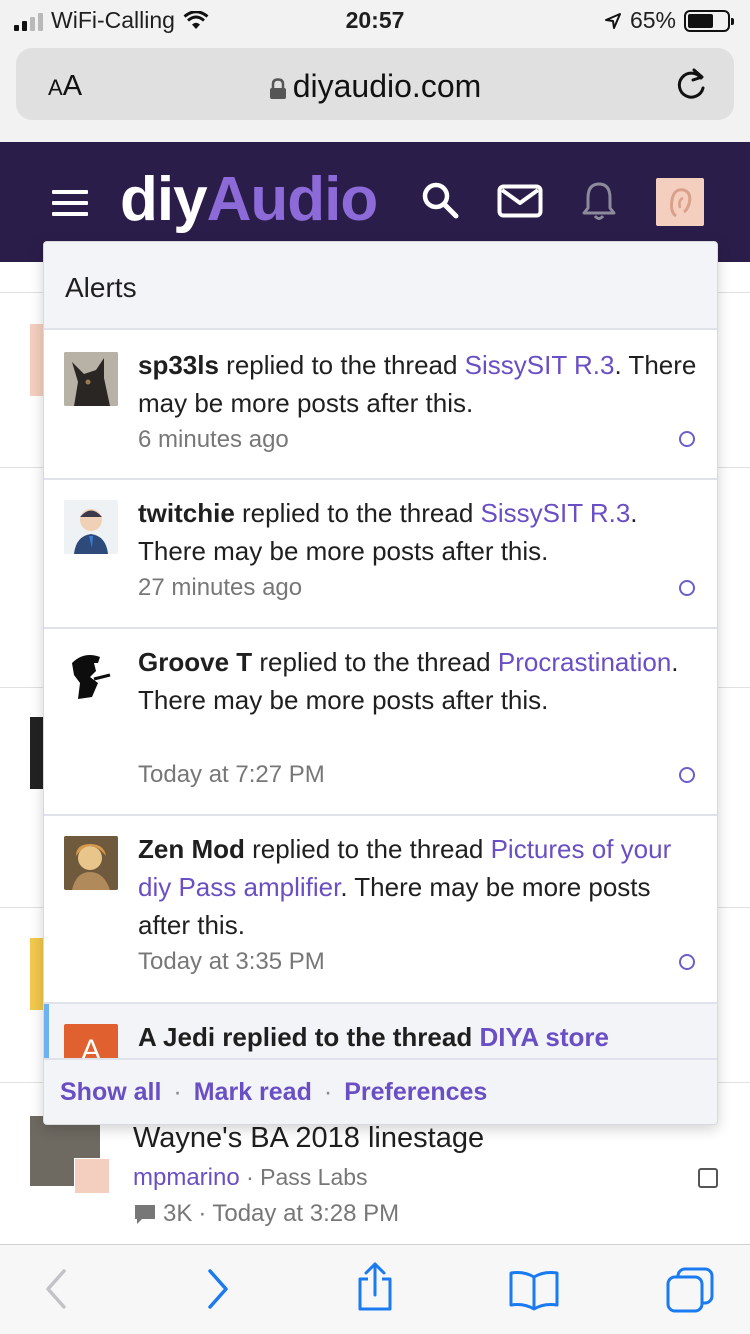  I want to click on browser-toolbar, so click(375, 1289).